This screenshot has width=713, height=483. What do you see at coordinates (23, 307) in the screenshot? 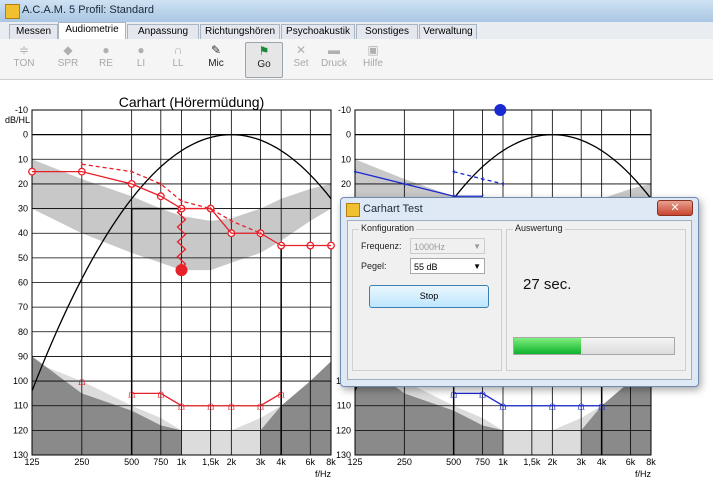
I see `y-tick-label: 70` at bounding box center [23, 307].